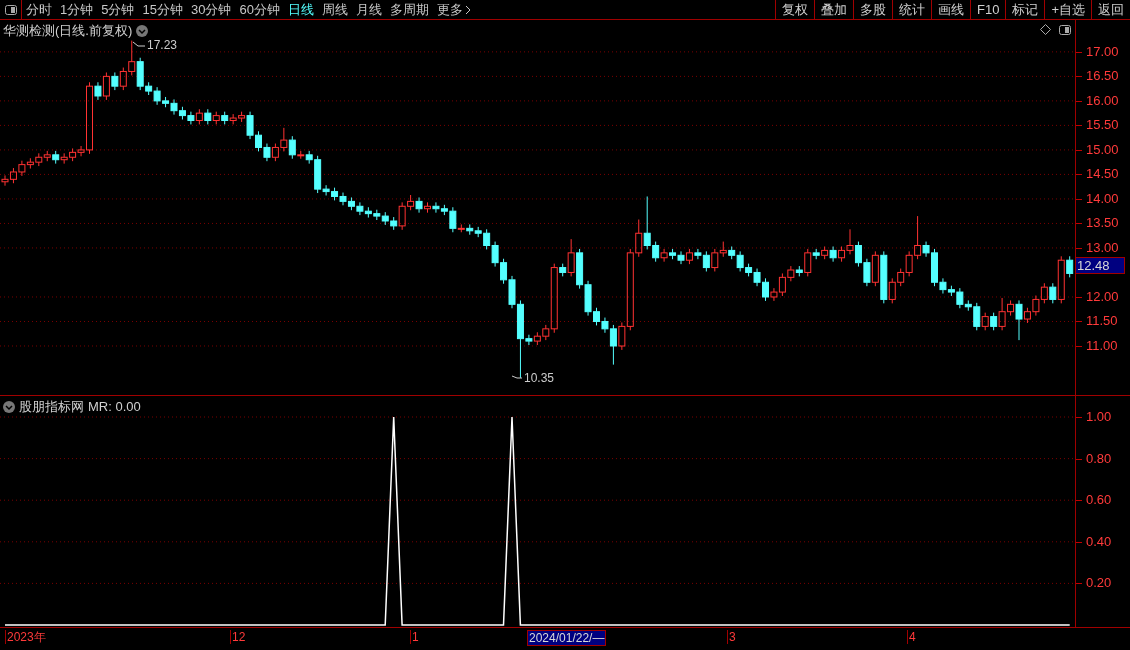 The image size is (1130, 650). Describe the element at coordinates (77, 9) in the screenshot. I see `period-tab: 1分钟` at that location.